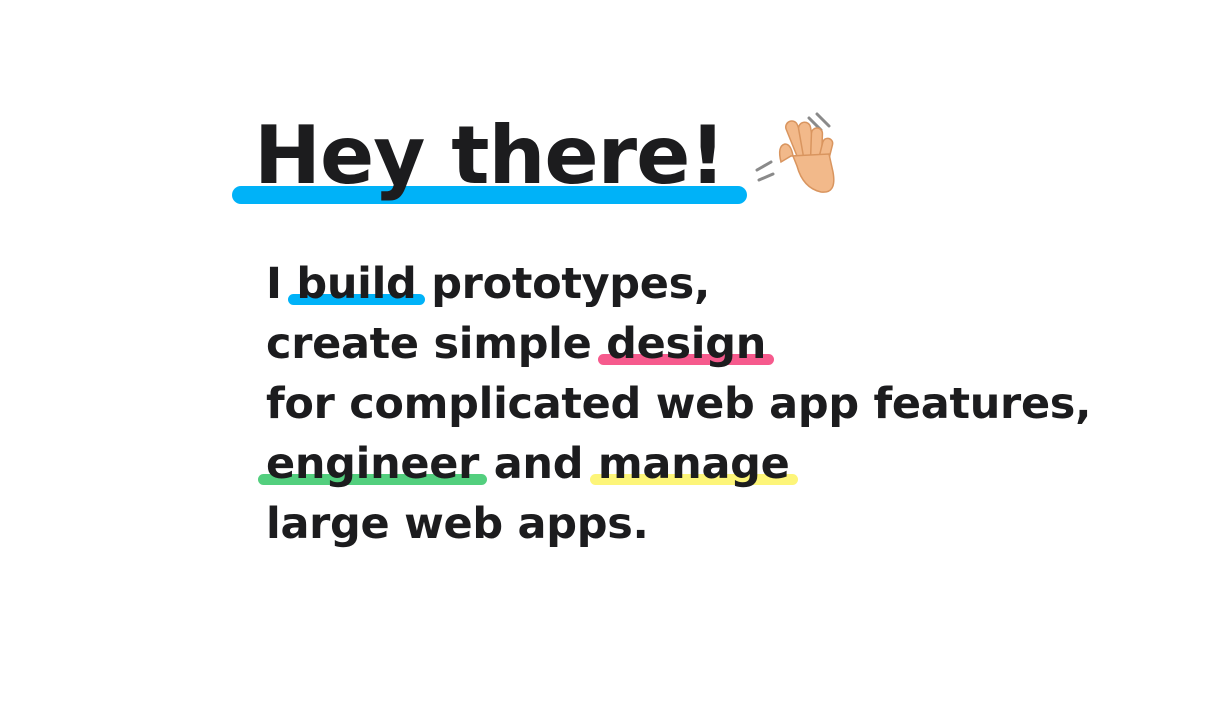 The height and width of the screenshot is (720, 1230). I want to click on highlight-engineer: engineer, so click(373, 464).